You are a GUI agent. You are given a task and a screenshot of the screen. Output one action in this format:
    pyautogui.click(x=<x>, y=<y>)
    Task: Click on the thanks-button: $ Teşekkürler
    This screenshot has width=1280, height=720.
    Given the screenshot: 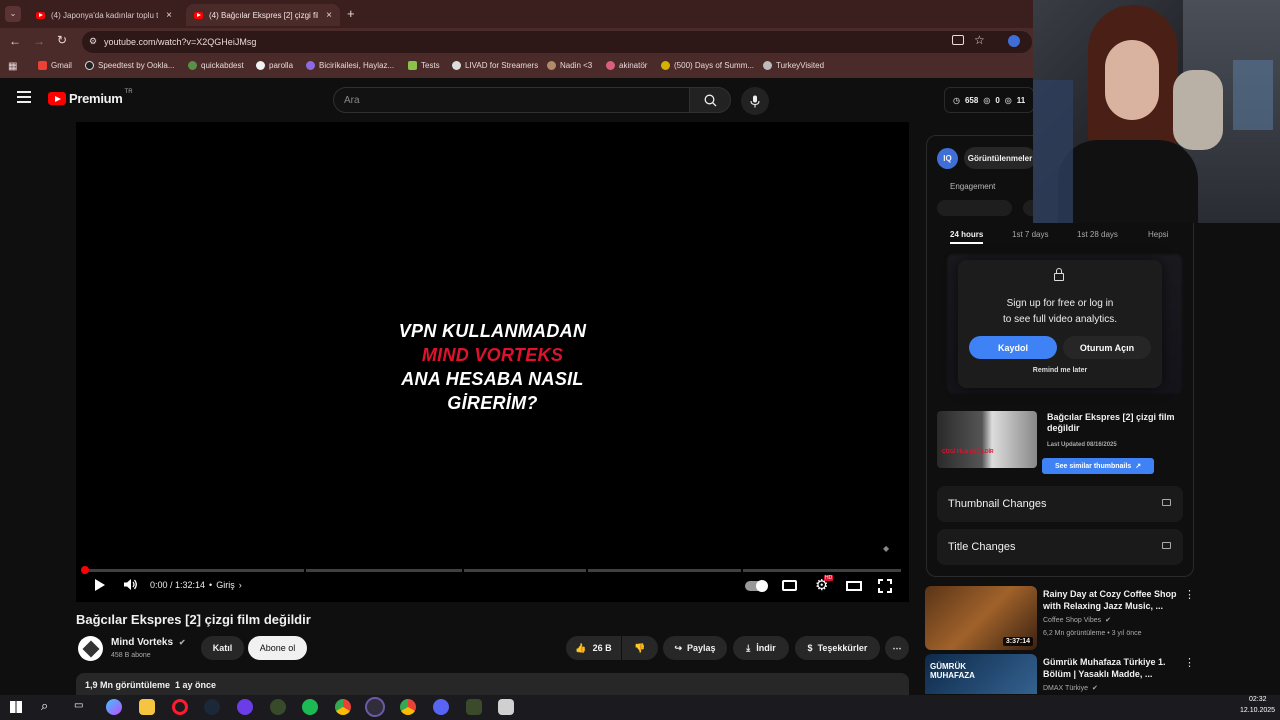 What is the action you would take?
    pyautogui.click(x=837, y=648)
    